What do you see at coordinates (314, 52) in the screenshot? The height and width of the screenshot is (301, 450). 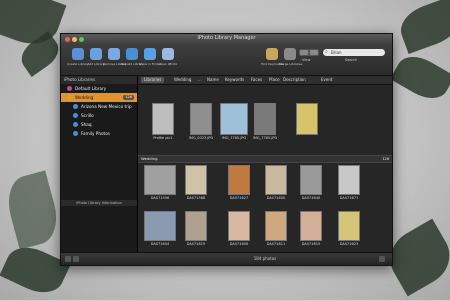 I see `view-list-icon` at bounding box center [314, 52].